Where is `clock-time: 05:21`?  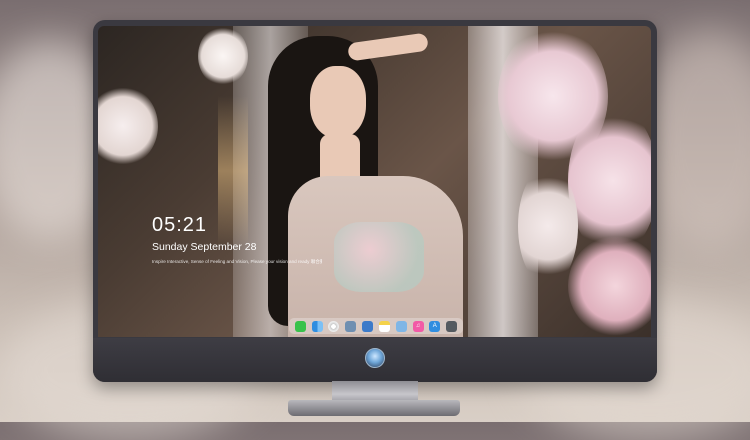
clock-time: 05:21 is located at coordinates (180, 225).